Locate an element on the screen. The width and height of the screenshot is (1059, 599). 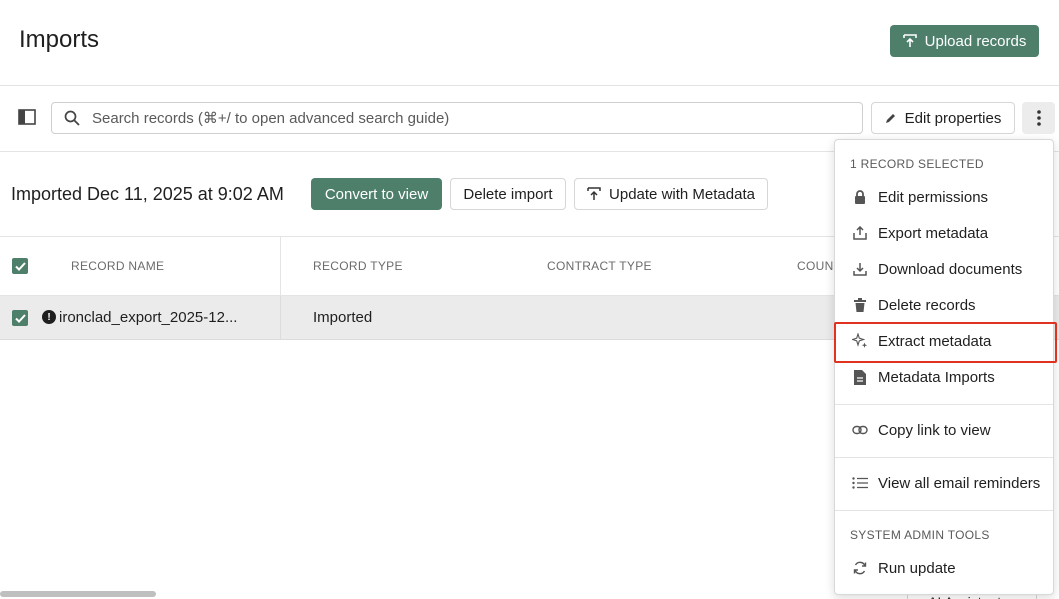
menu-item-run-update: Run update is located at coordinates (944, 568).